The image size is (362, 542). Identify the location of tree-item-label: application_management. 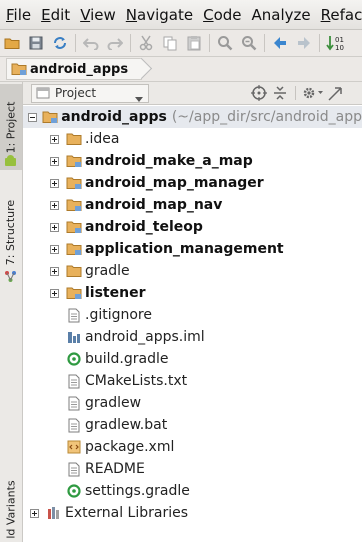
(184, 249).